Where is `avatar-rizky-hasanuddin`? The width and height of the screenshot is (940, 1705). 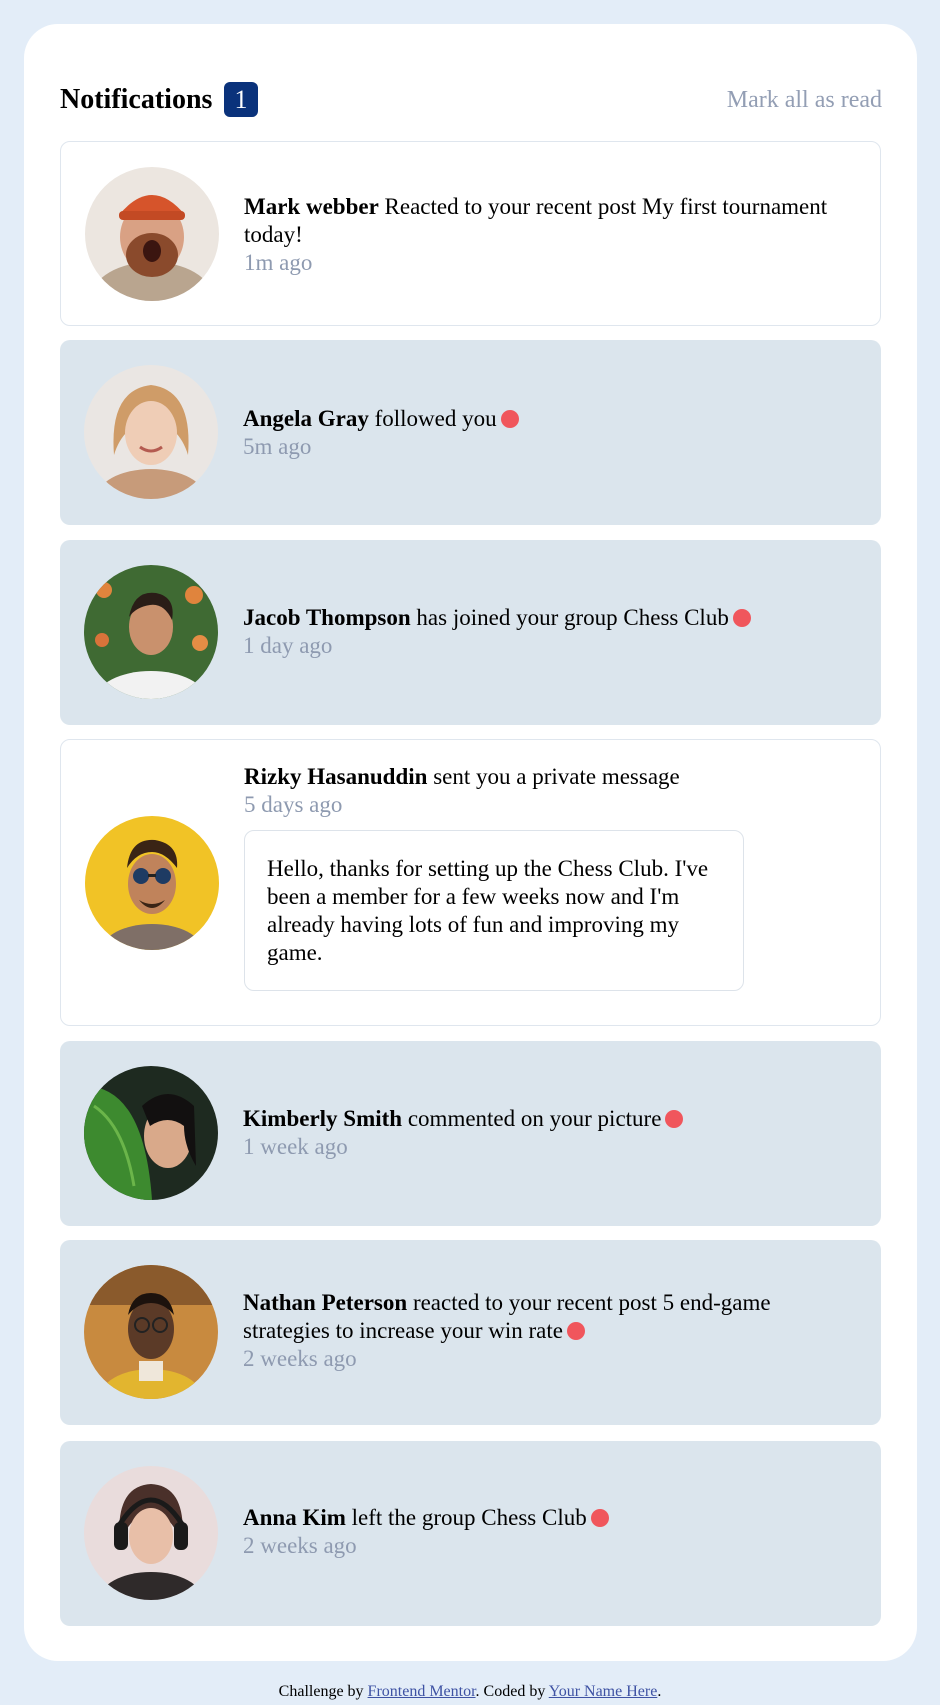
avatar-rizky-hasanuddin is located at coordinates (152, 883).